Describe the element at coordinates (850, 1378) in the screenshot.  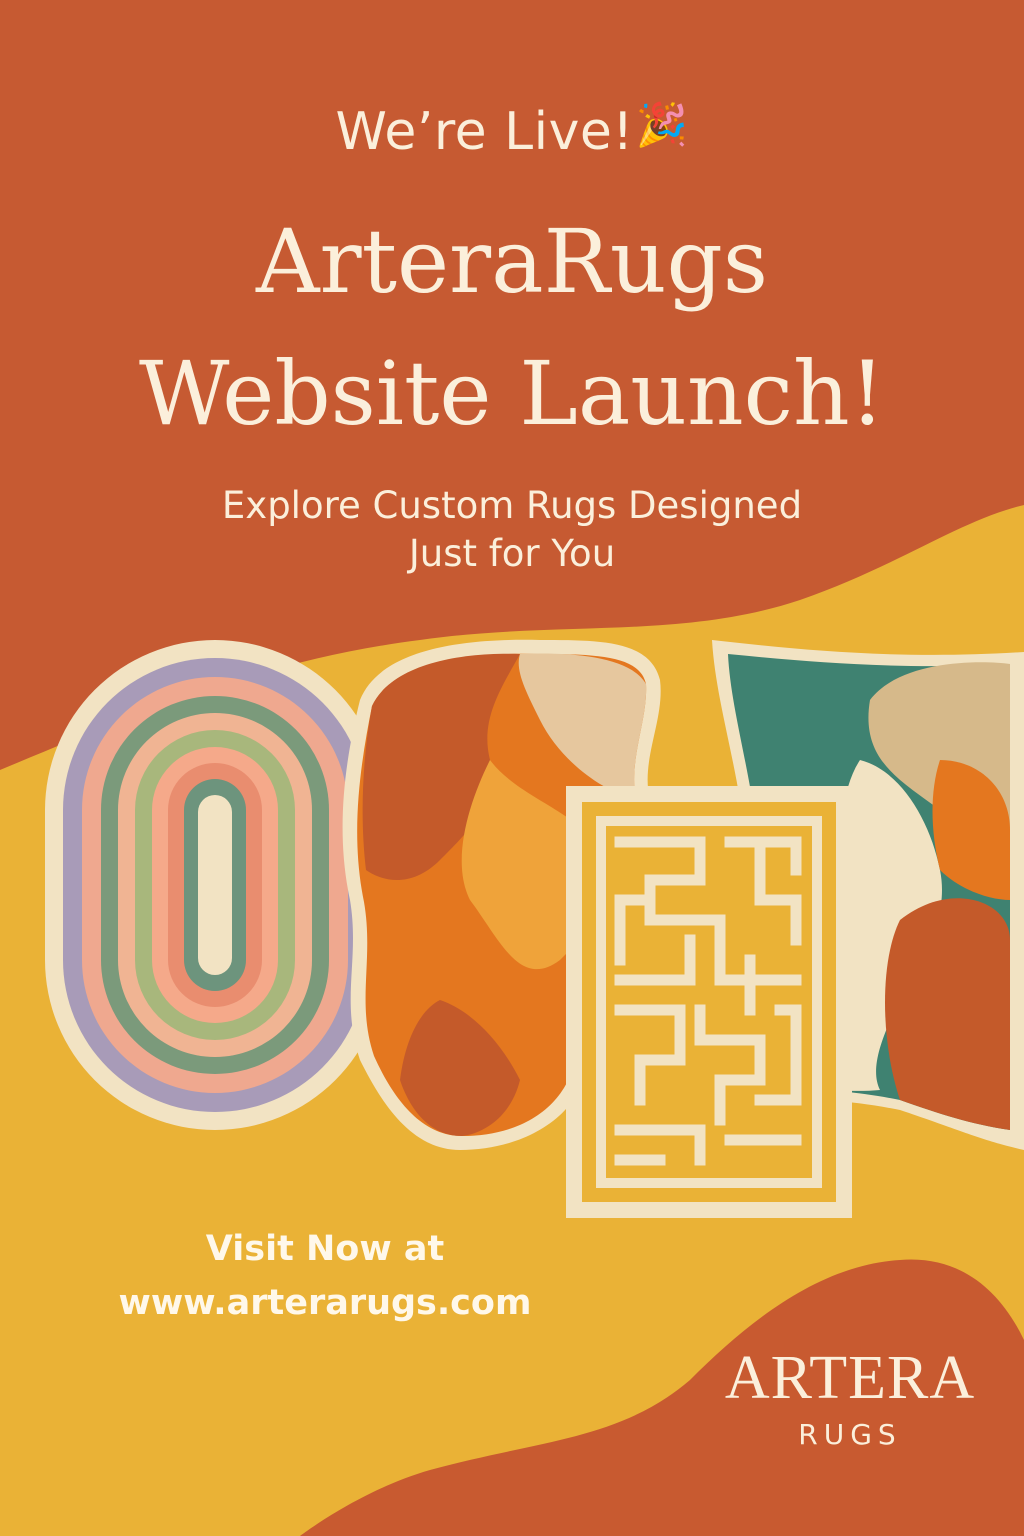
I see `brand-logo-wordmark: ARTERA` at that location.